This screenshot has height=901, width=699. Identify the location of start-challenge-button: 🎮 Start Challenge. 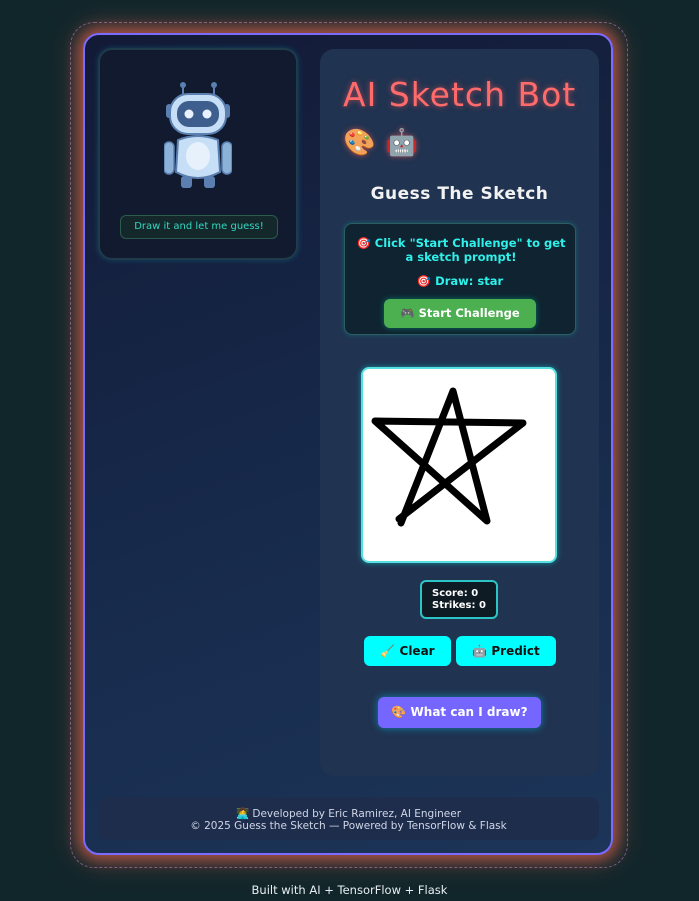
(460, 313).